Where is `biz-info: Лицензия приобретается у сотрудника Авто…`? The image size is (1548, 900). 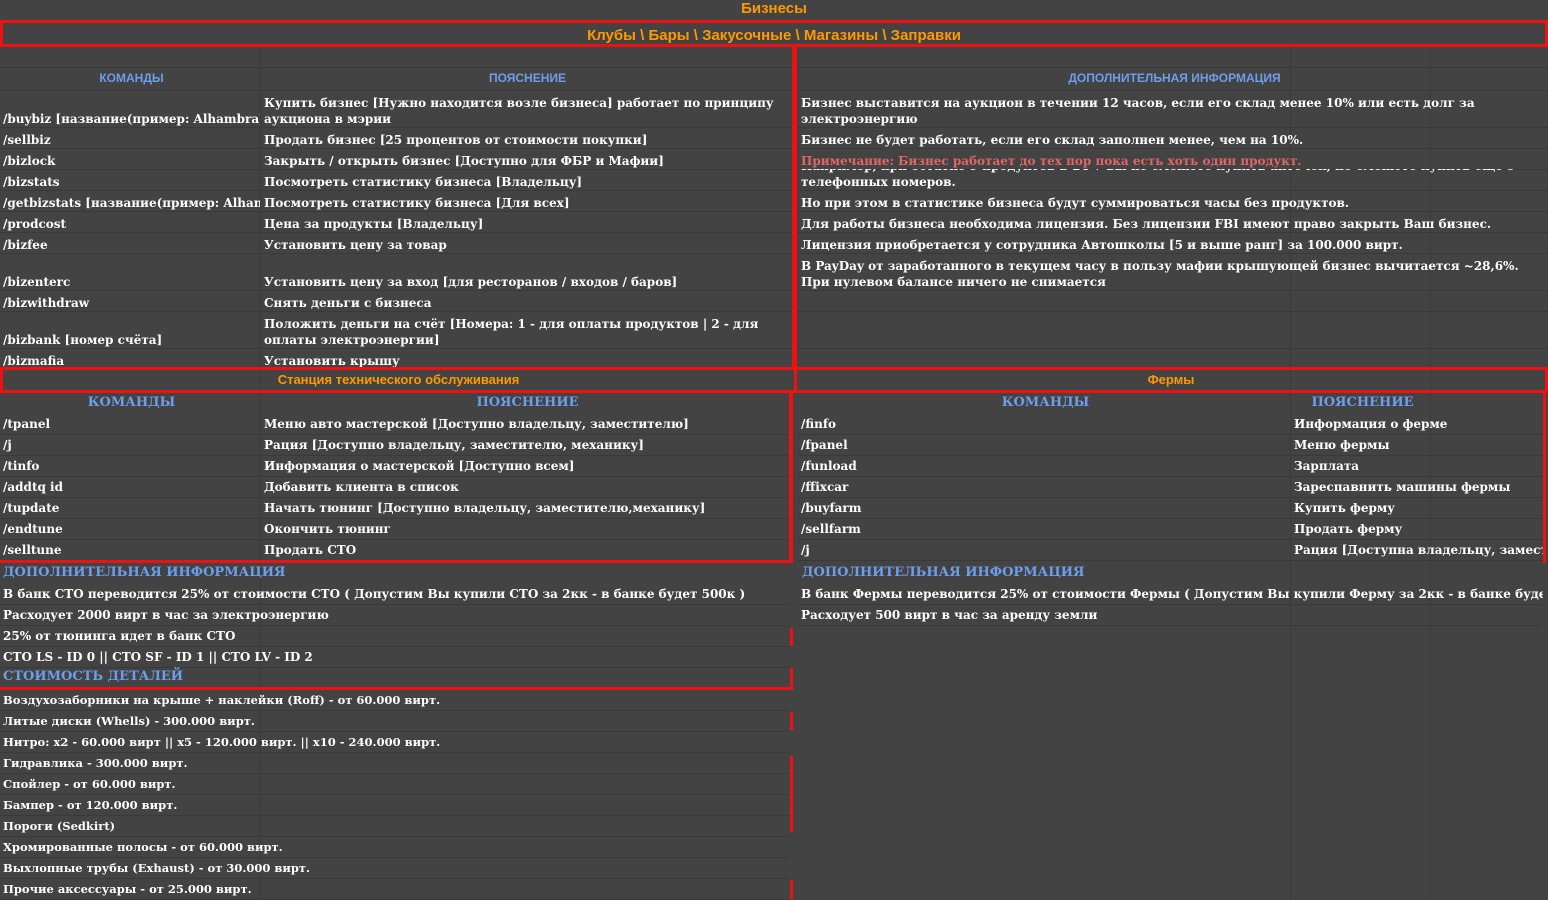 biz-info: Лицензия приобретается у сотрудника Авто… is located at coordinates (1102, 245).